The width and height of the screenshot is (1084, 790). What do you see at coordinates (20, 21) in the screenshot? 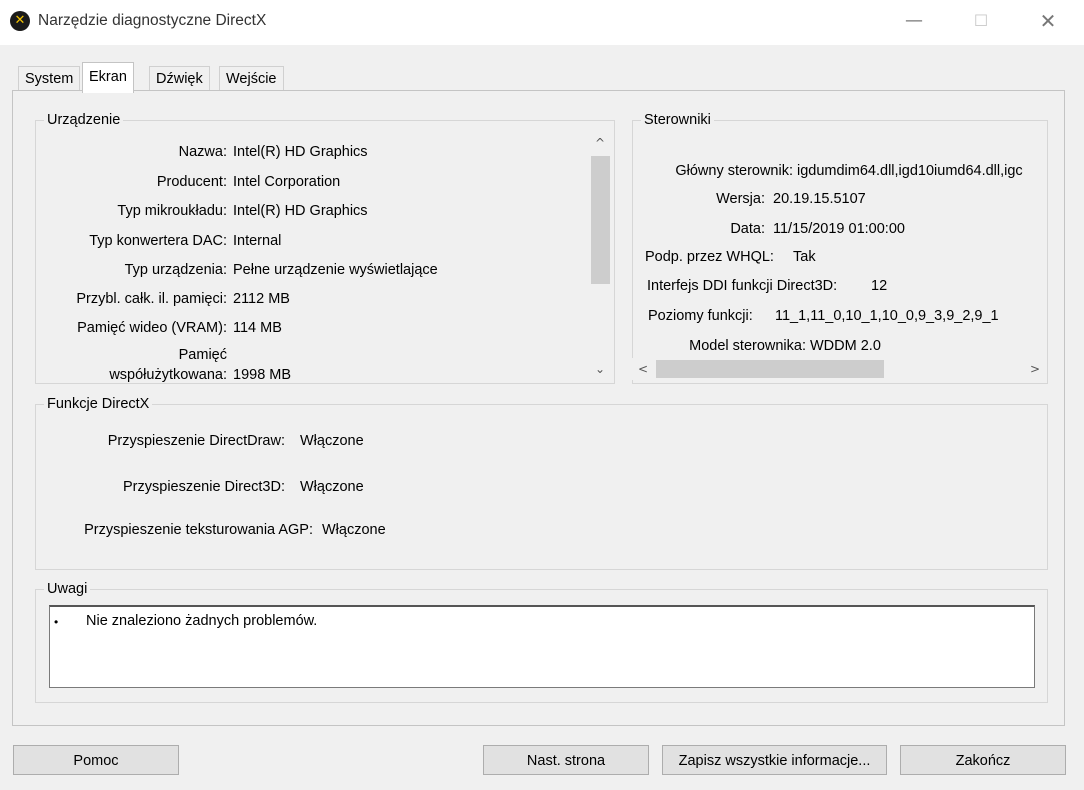
I see `directx-icon` at bounding box center [20, 21].